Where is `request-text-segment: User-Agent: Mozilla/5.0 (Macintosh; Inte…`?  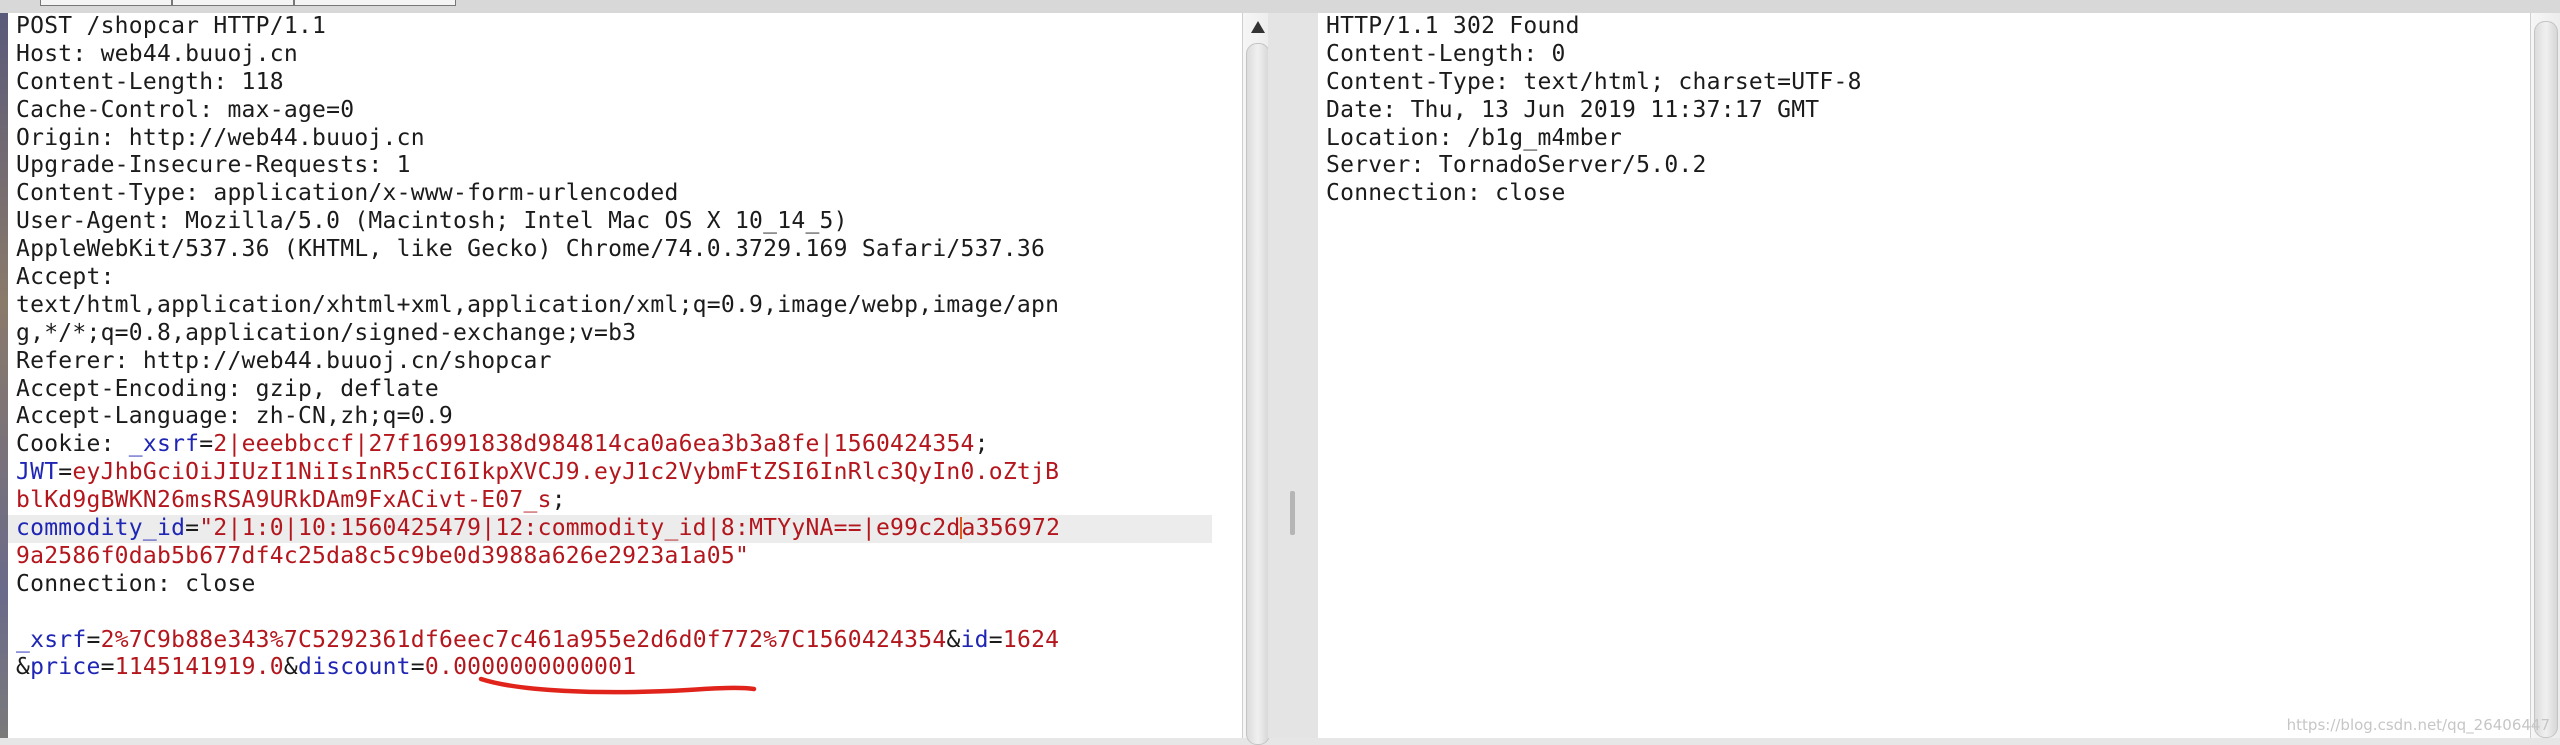 request-text-segment: User-Agent: Mozilla/5.0 (Macintosh; Inte… is located at coordinates (432, 221).